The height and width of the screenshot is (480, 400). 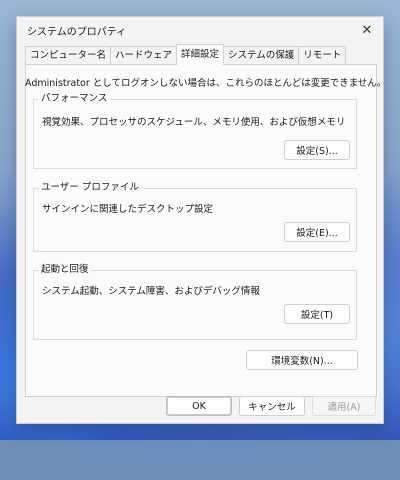 I want to click on user-profile-description: サインインに関連したデスクトップ設定, so click(x=128, y=209).